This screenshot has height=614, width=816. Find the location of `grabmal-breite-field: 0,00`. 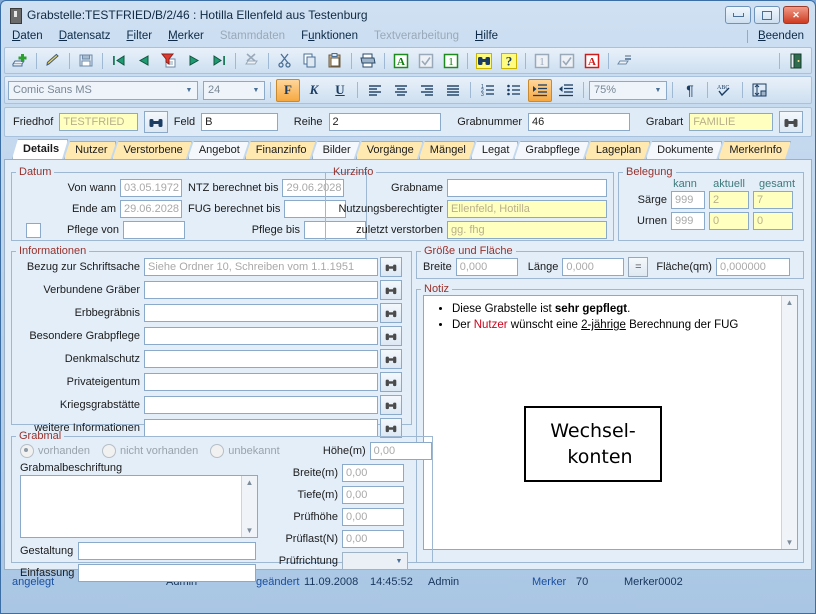

grabmal-breite-field: 0,00 is located at coordinates (373, 473).